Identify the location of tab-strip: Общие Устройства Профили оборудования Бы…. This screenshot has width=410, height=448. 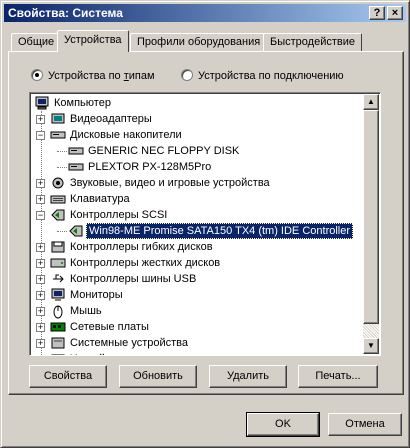
(206, 40).